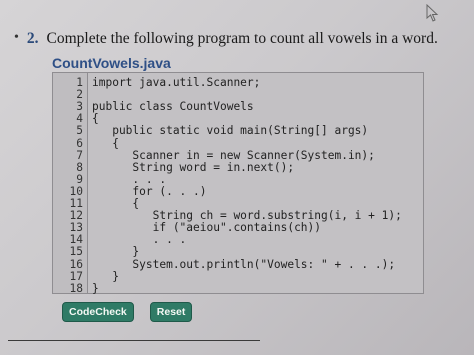 The height and width of the screenshot is (355, 474). I want to click on codecheck-button: CodeCheck, so click(98, 312).